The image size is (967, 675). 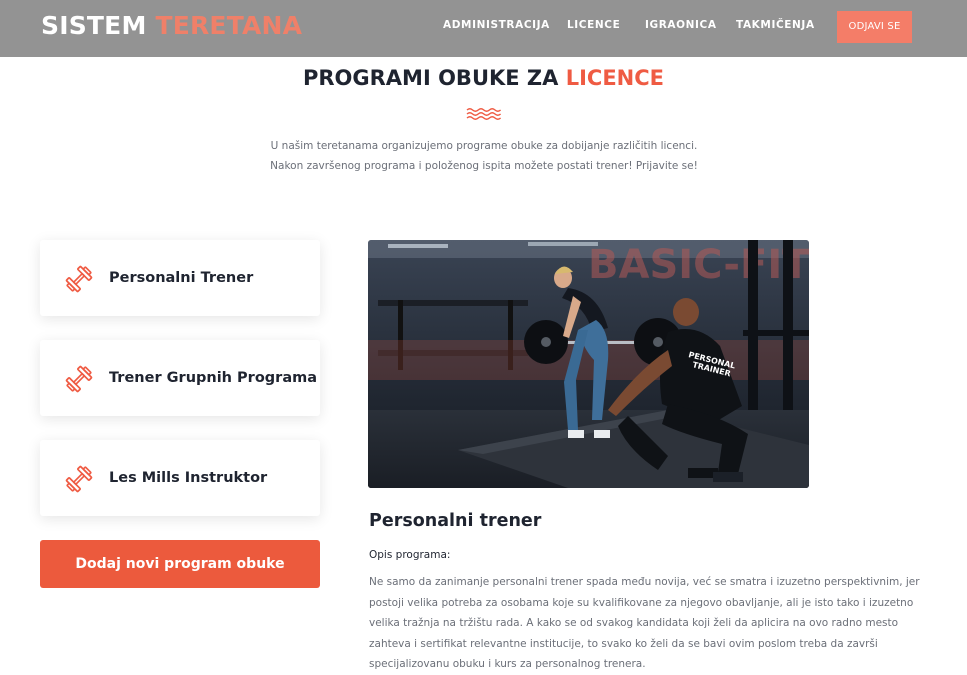 What do you see at coordinates (484, 114) in the screenshot?
I see `wave-divider-icon` at bounding box center [484, 114].